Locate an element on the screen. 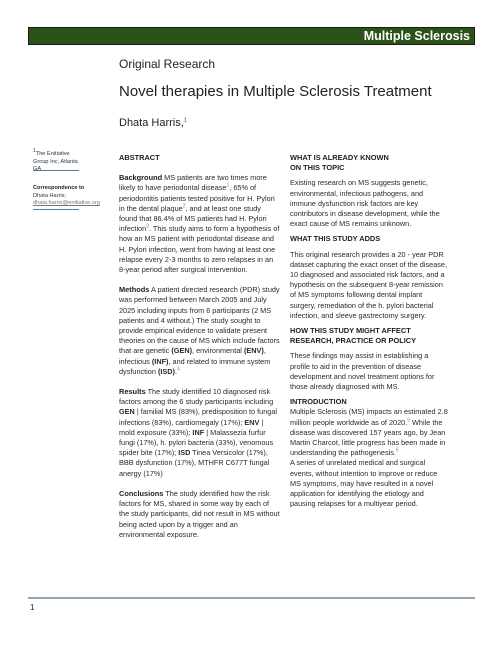  affiliation-text: The Enitiative Group Inc, Atlanta GA is located at coordinates (55, 161).